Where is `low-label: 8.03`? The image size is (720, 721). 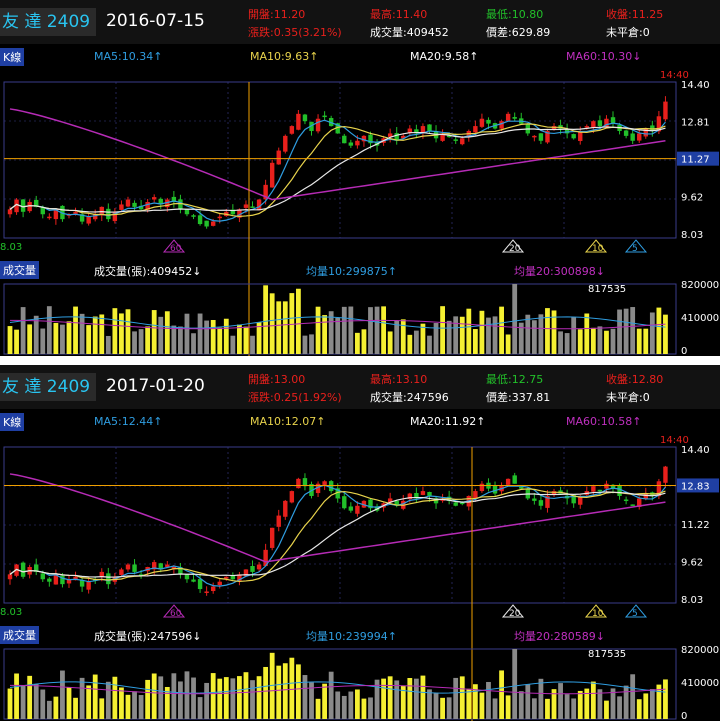 low-label: 8.03 is located at coordinates (11, 247).